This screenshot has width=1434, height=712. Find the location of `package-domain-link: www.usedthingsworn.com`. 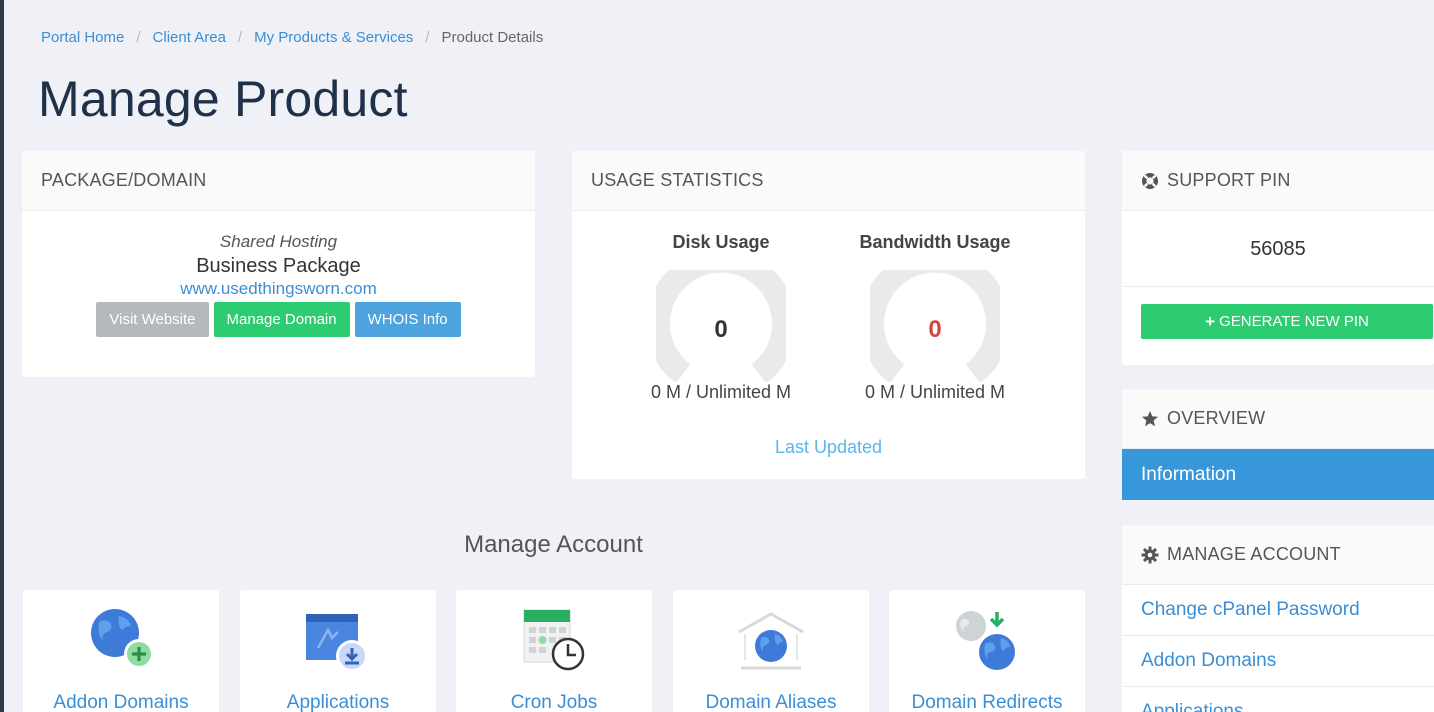

package-domain-link: www.usedthingsworn.com is located at coordinates (278, 289).